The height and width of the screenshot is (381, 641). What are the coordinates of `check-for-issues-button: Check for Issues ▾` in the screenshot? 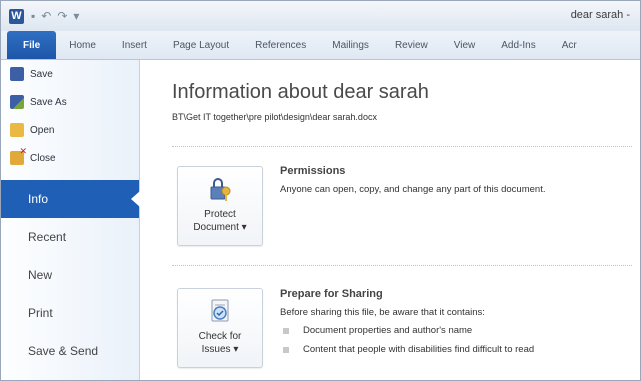 It's located at (220, 328).